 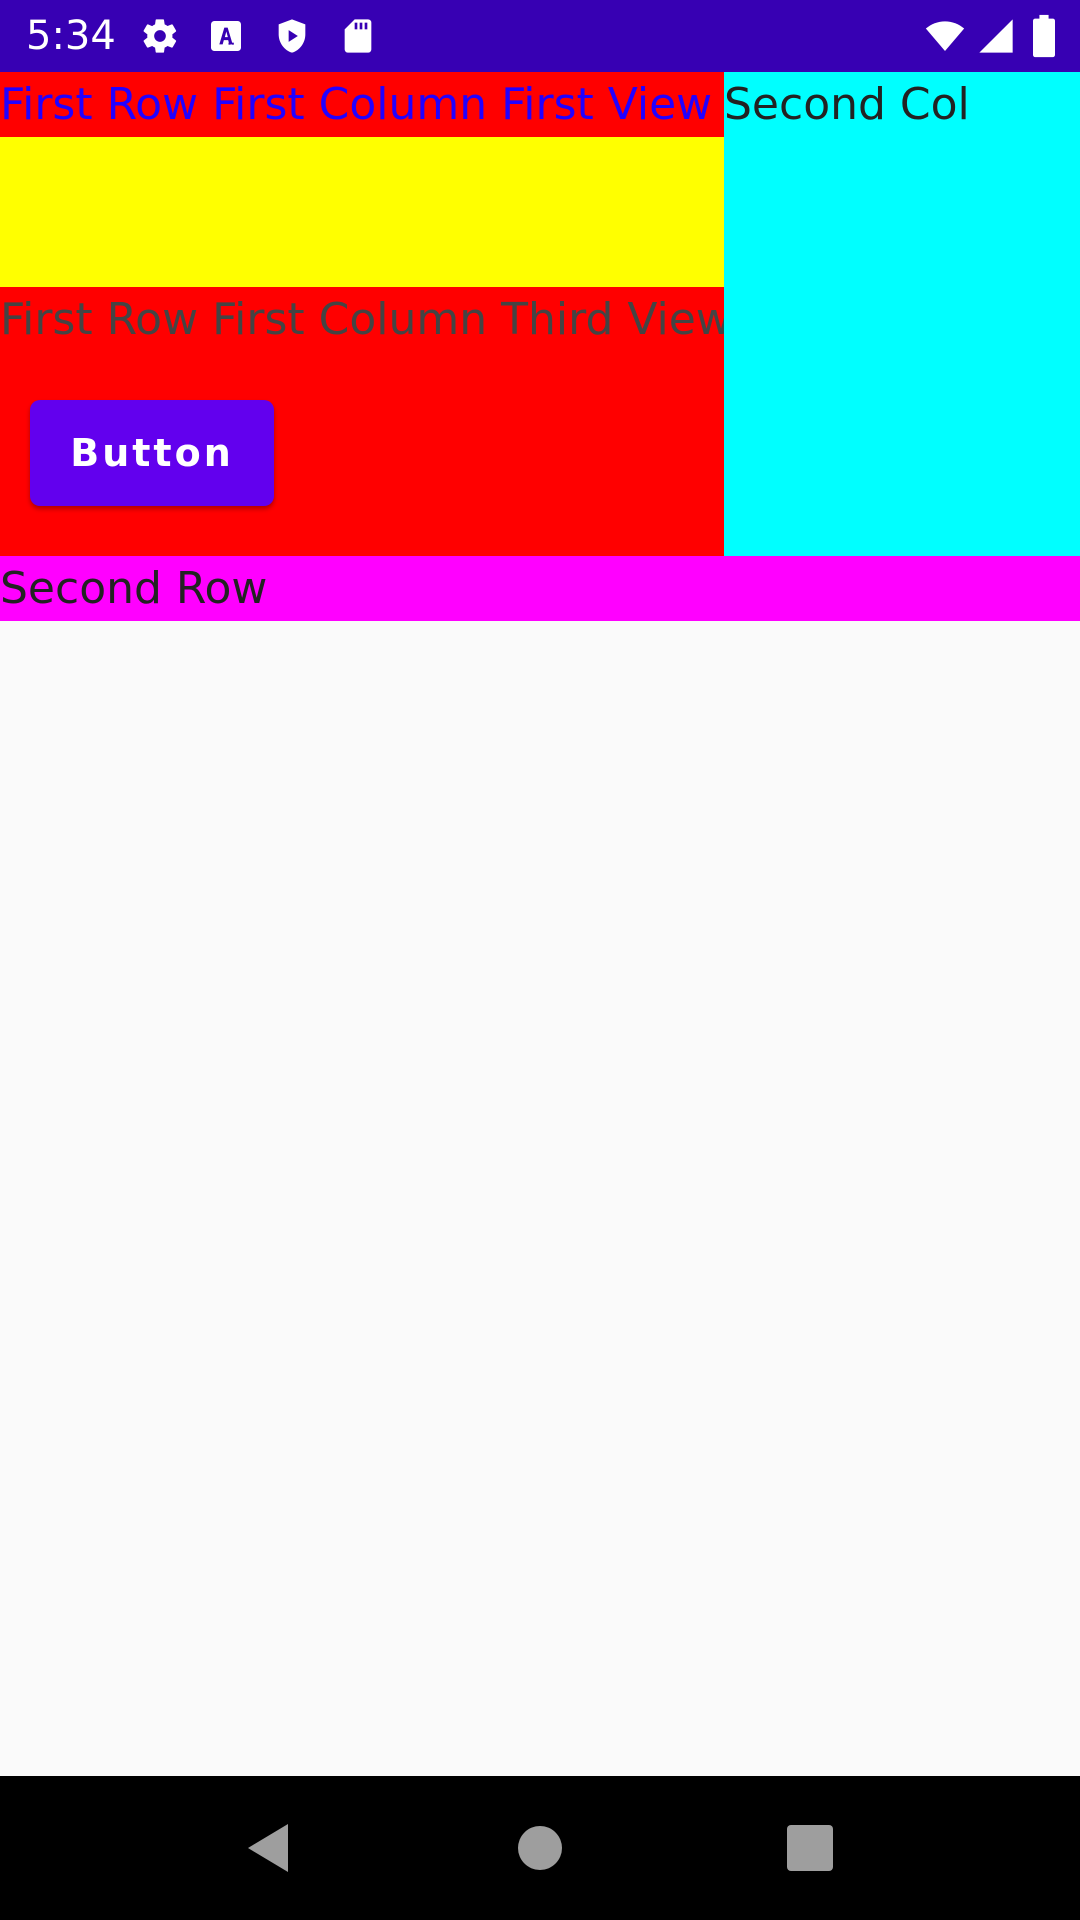 I want to click on font-a-icon, so click(x=226, y=36).